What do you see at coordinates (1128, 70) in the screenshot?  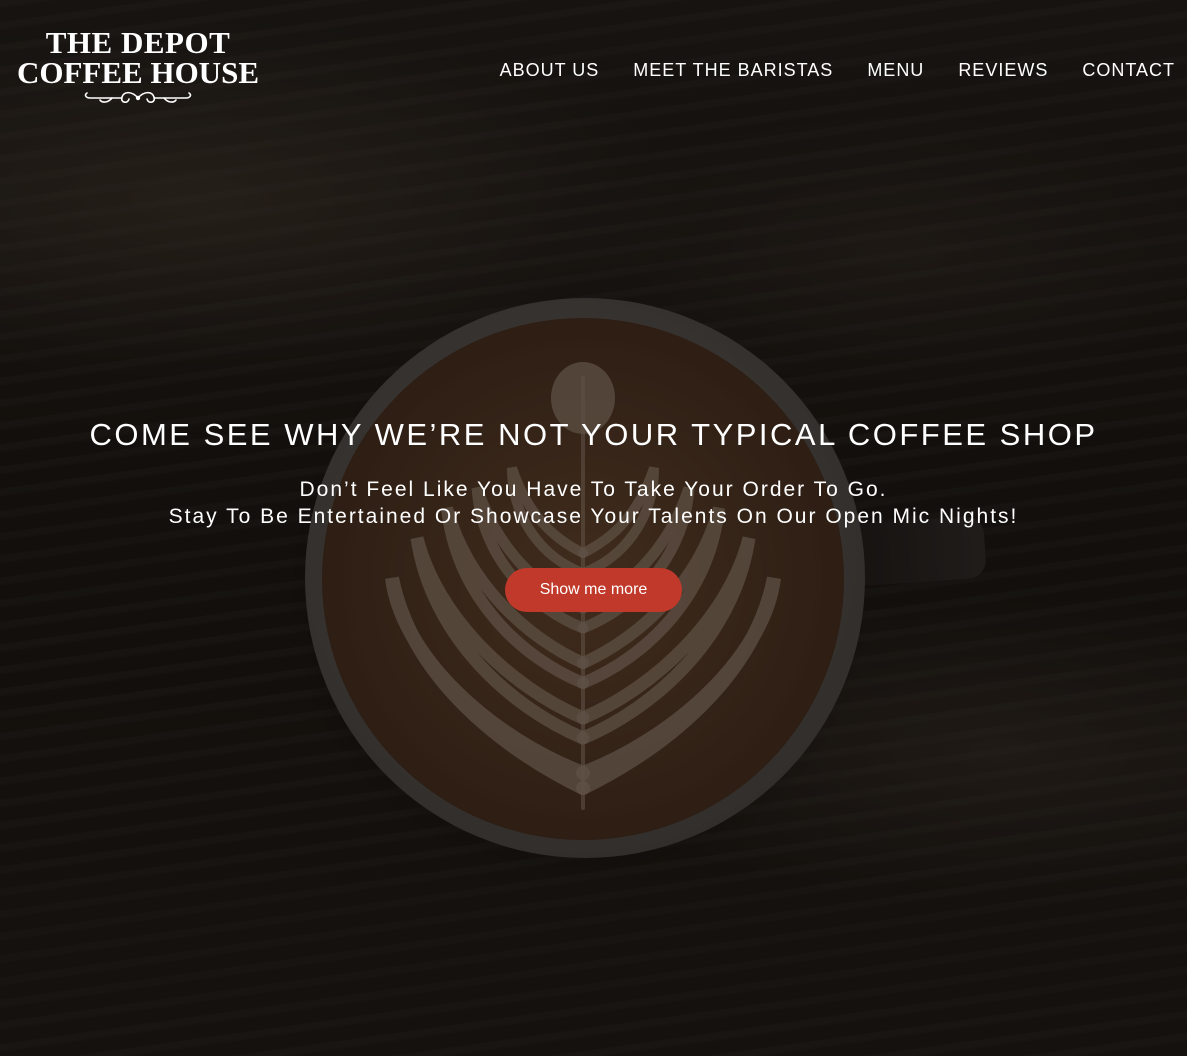 I see `nav-contact: CONTACT` at bounding box center [1128, 70].